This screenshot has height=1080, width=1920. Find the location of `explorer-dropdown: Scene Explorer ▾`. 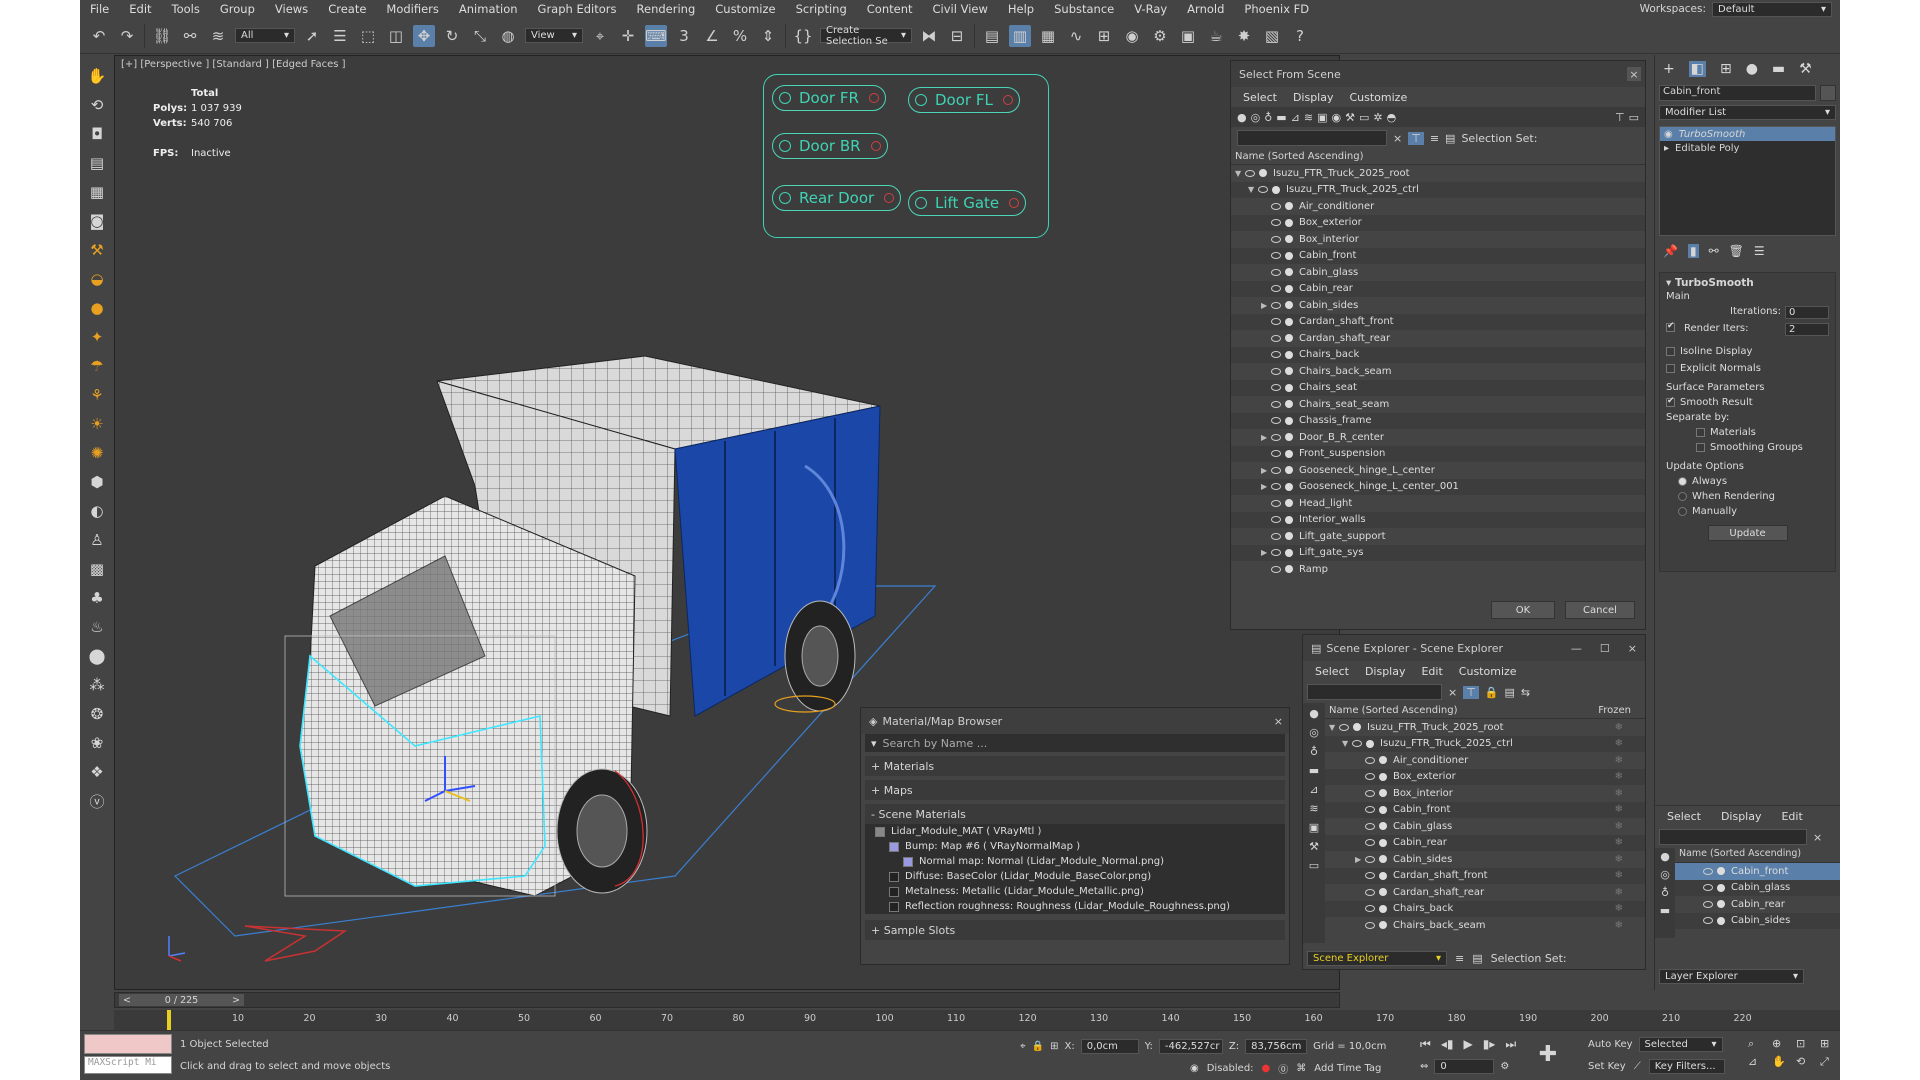

explorer-dropdown: Scene Explorer ▾ is located at coordinates (1377, 958).